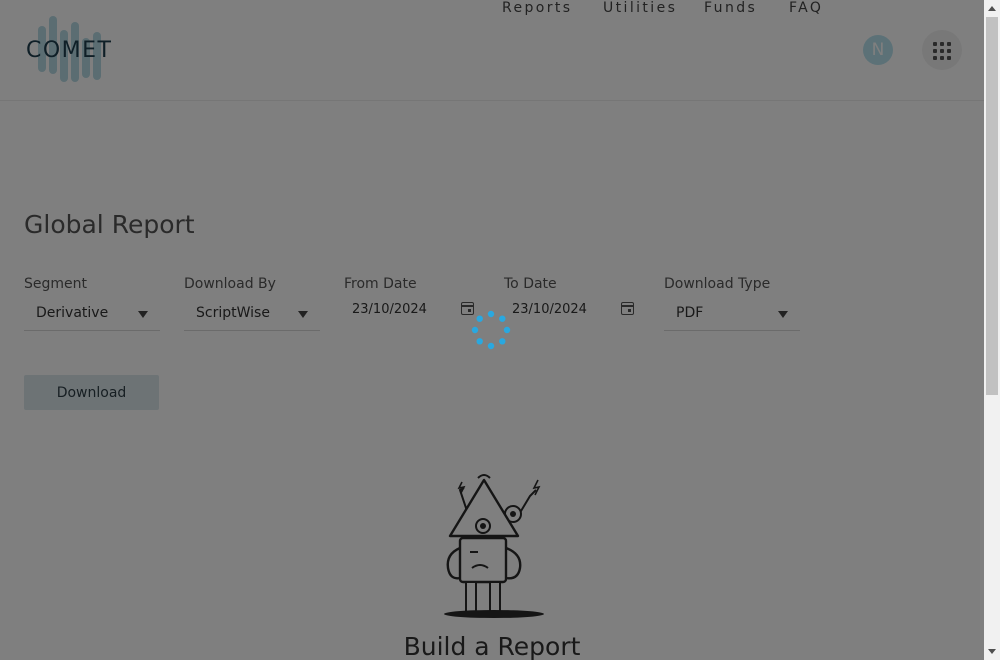 This screenshot has height=660, width=1000. Describe the element at coordinates (992, 206) in the screenshot. I see `scroll-thumb` at that location.